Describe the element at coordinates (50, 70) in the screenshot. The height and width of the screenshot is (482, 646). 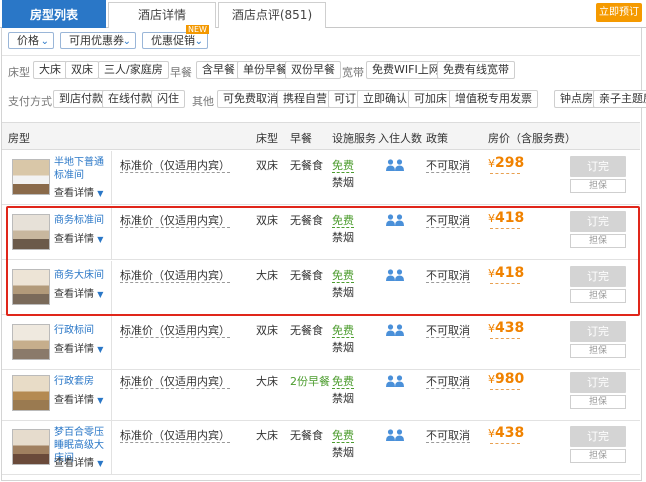
I see `filter-bed-king: 大床` at that location.